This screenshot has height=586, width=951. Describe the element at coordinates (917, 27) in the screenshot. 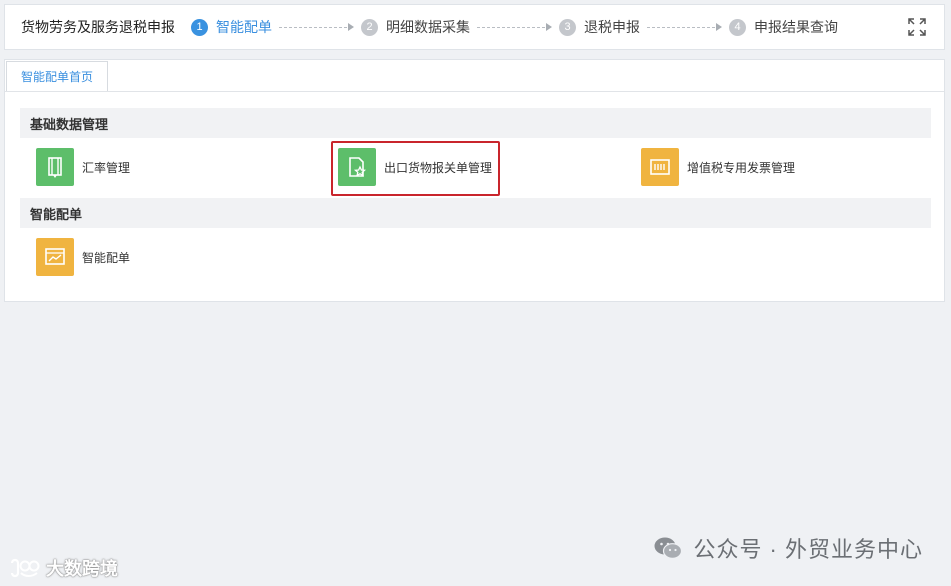

I see `fullscreen-icon` at that location.